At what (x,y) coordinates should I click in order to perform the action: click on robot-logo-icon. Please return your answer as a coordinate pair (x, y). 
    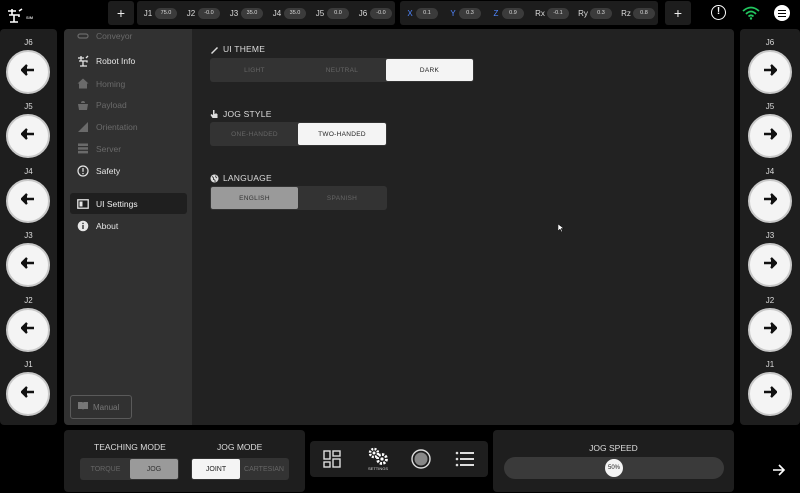
    Looking at the image, I should click on (15, 15).